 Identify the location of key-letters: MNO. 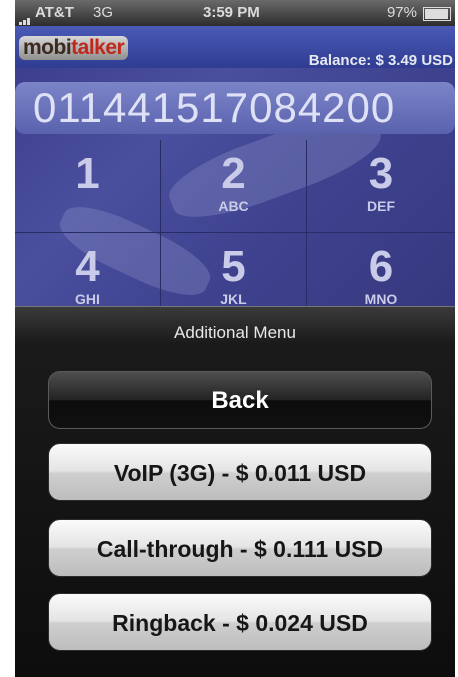
(381, 299).